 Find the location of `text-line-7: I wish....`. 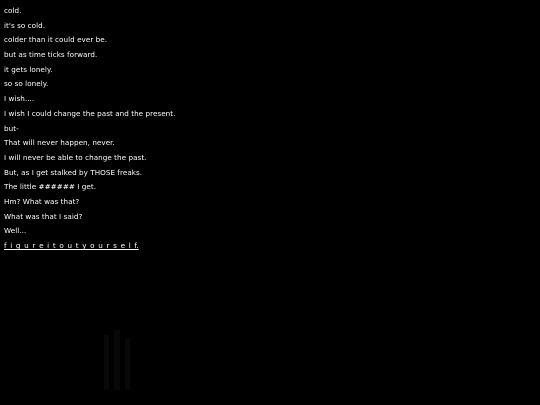

text-line-7: I wish.... is located at coordinates (19, 99).